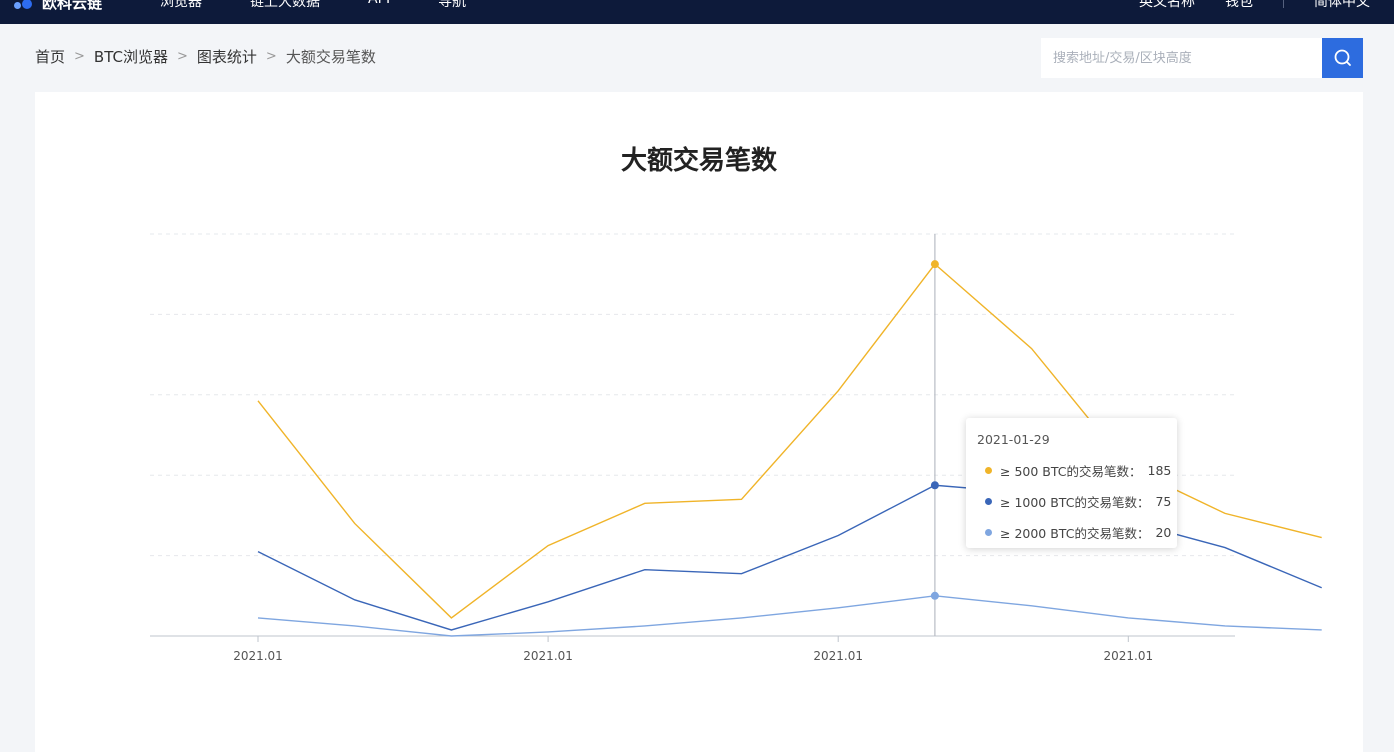  What do you see at coordinates (72, 6) in the screenshot?
I see `logo-text: 欧科云链` at bounding box center [72, 6].